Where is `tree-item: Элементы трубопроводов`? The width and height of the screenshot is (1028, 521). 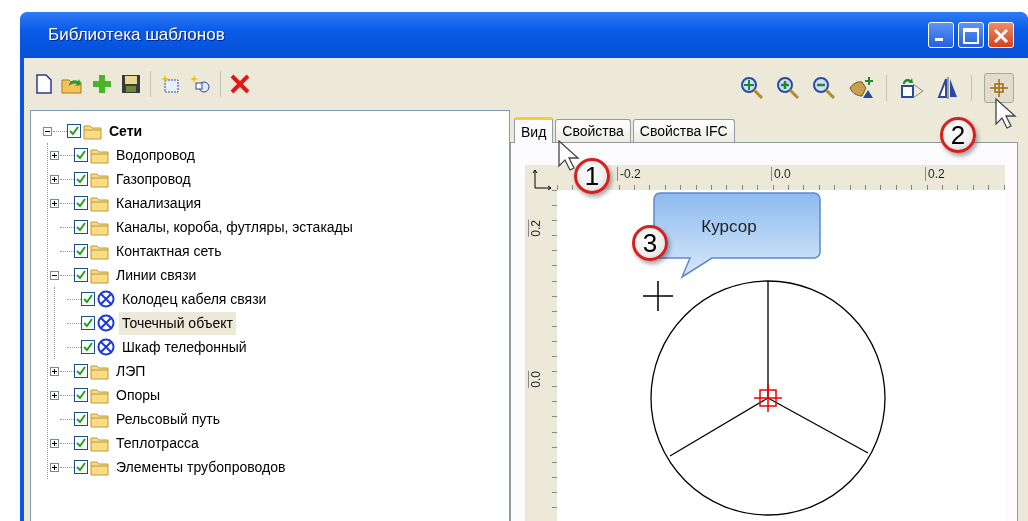 tree-item: Элементы трубопроводов is located at coordinates (201, 467).